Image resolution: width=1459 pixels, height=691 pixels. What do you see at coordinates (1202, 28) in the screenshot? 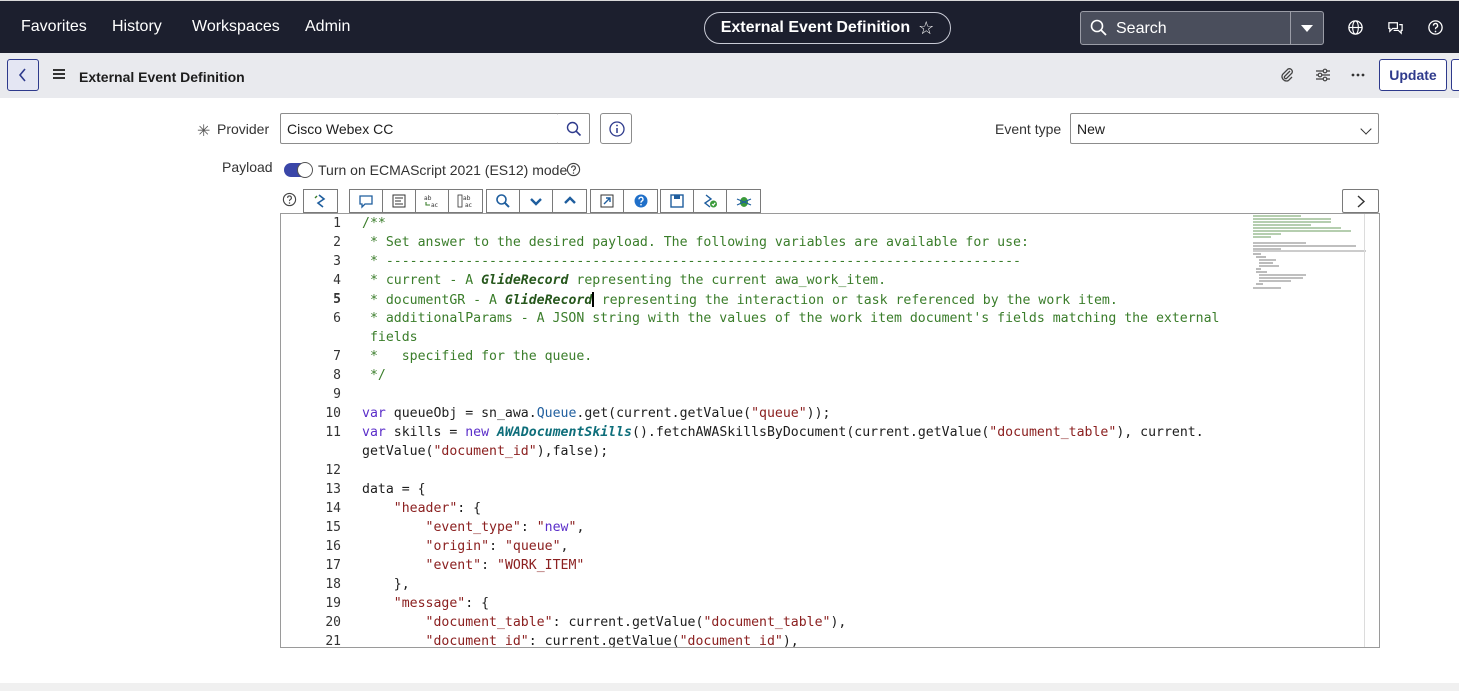
I see `global-search: Search` at bounding box center [1202, 28].